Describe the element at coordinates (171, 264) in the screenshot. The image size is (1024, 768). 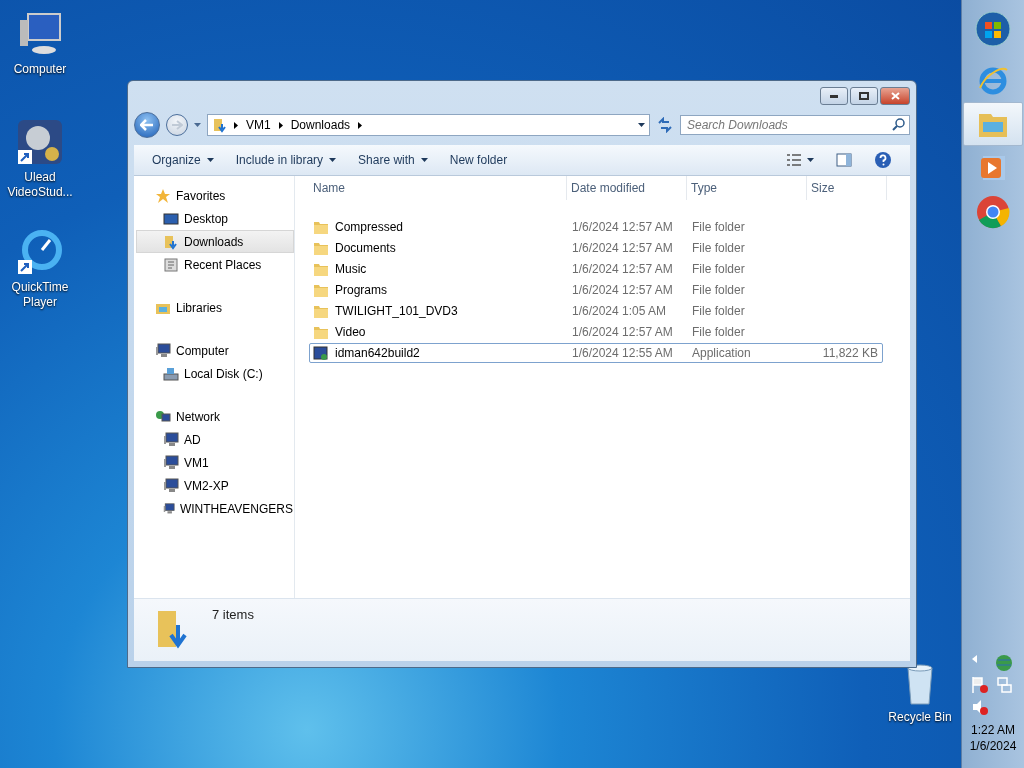
I see `recent-places-icon` at that location.